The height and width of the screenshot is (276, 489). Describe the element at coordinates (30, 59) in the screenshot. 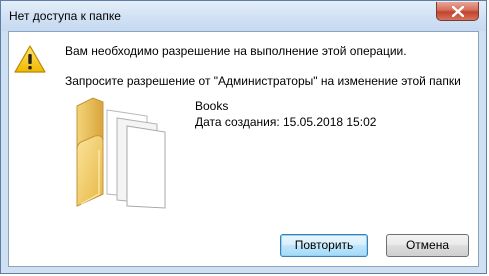

I see `warning-icon` at that location.